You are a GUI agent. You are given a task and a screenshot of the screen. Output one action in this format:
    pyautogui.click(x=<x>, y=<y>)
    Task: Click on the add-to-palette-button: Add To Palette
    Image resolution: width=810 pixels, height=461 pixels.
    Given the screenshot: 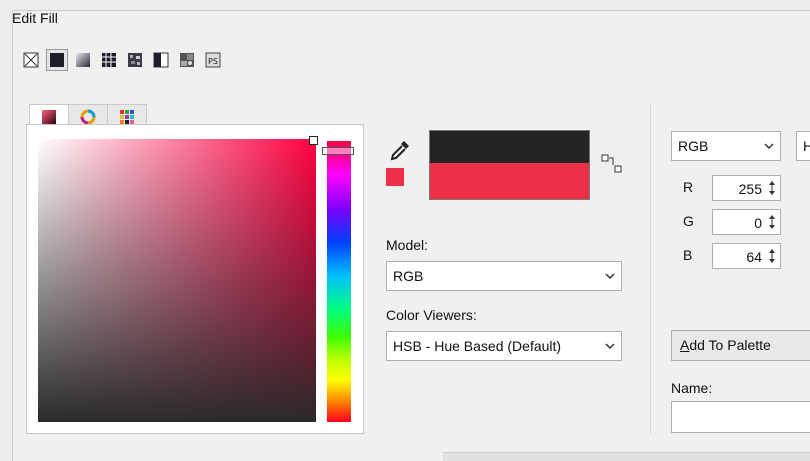 What is the action you would take?
    pyautogui.click(x=740, y=345)
    